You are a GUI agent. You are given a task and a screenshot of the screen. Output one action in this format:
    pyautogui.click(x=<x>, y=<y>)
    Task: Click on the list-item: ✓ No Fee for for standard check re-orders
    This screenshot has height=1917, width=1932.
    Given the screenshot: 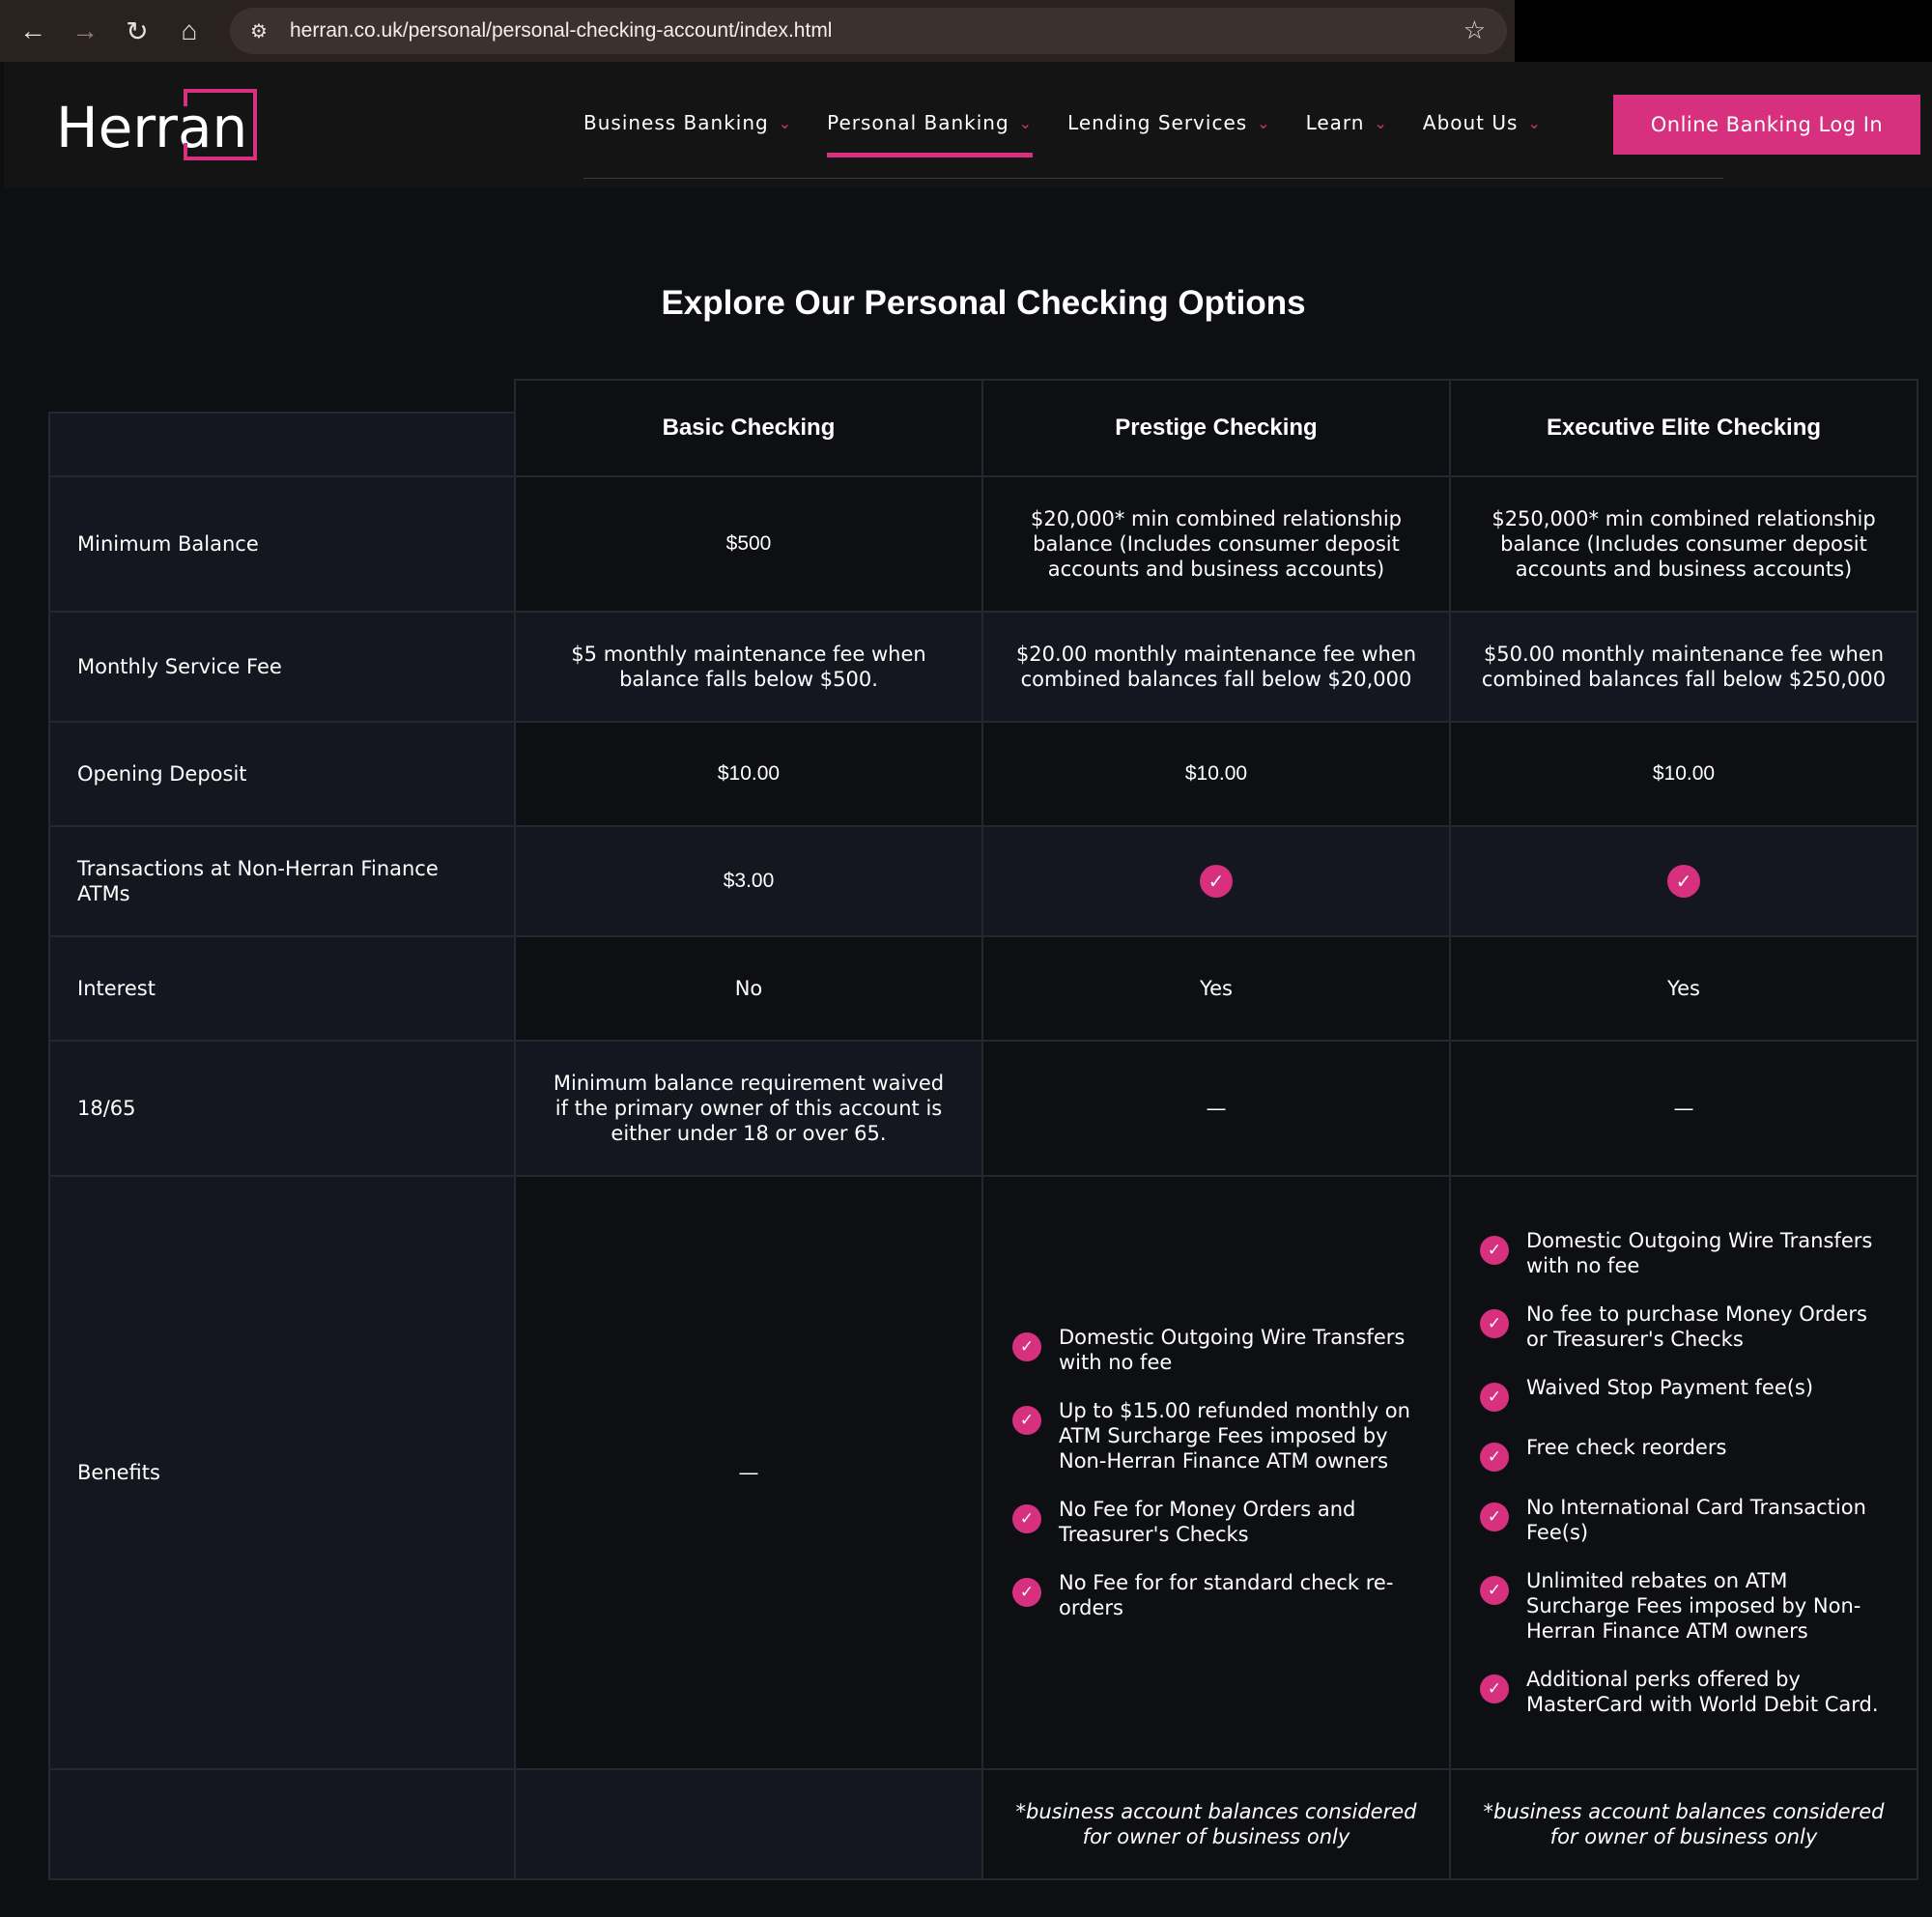 What is the action you would take?
    pyautogui.click(x=1219, y=1595)
    